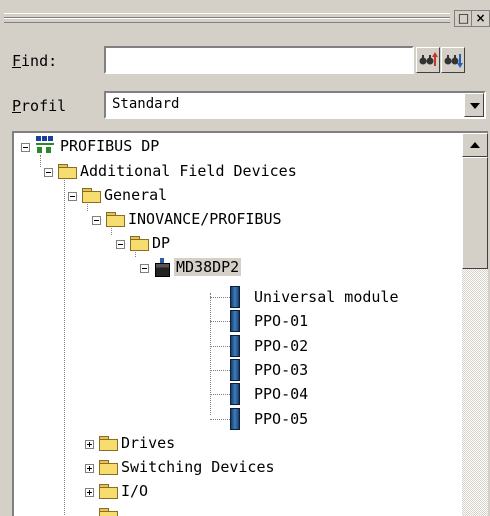  I want to click on close-icon: ×, so click(480, 18).